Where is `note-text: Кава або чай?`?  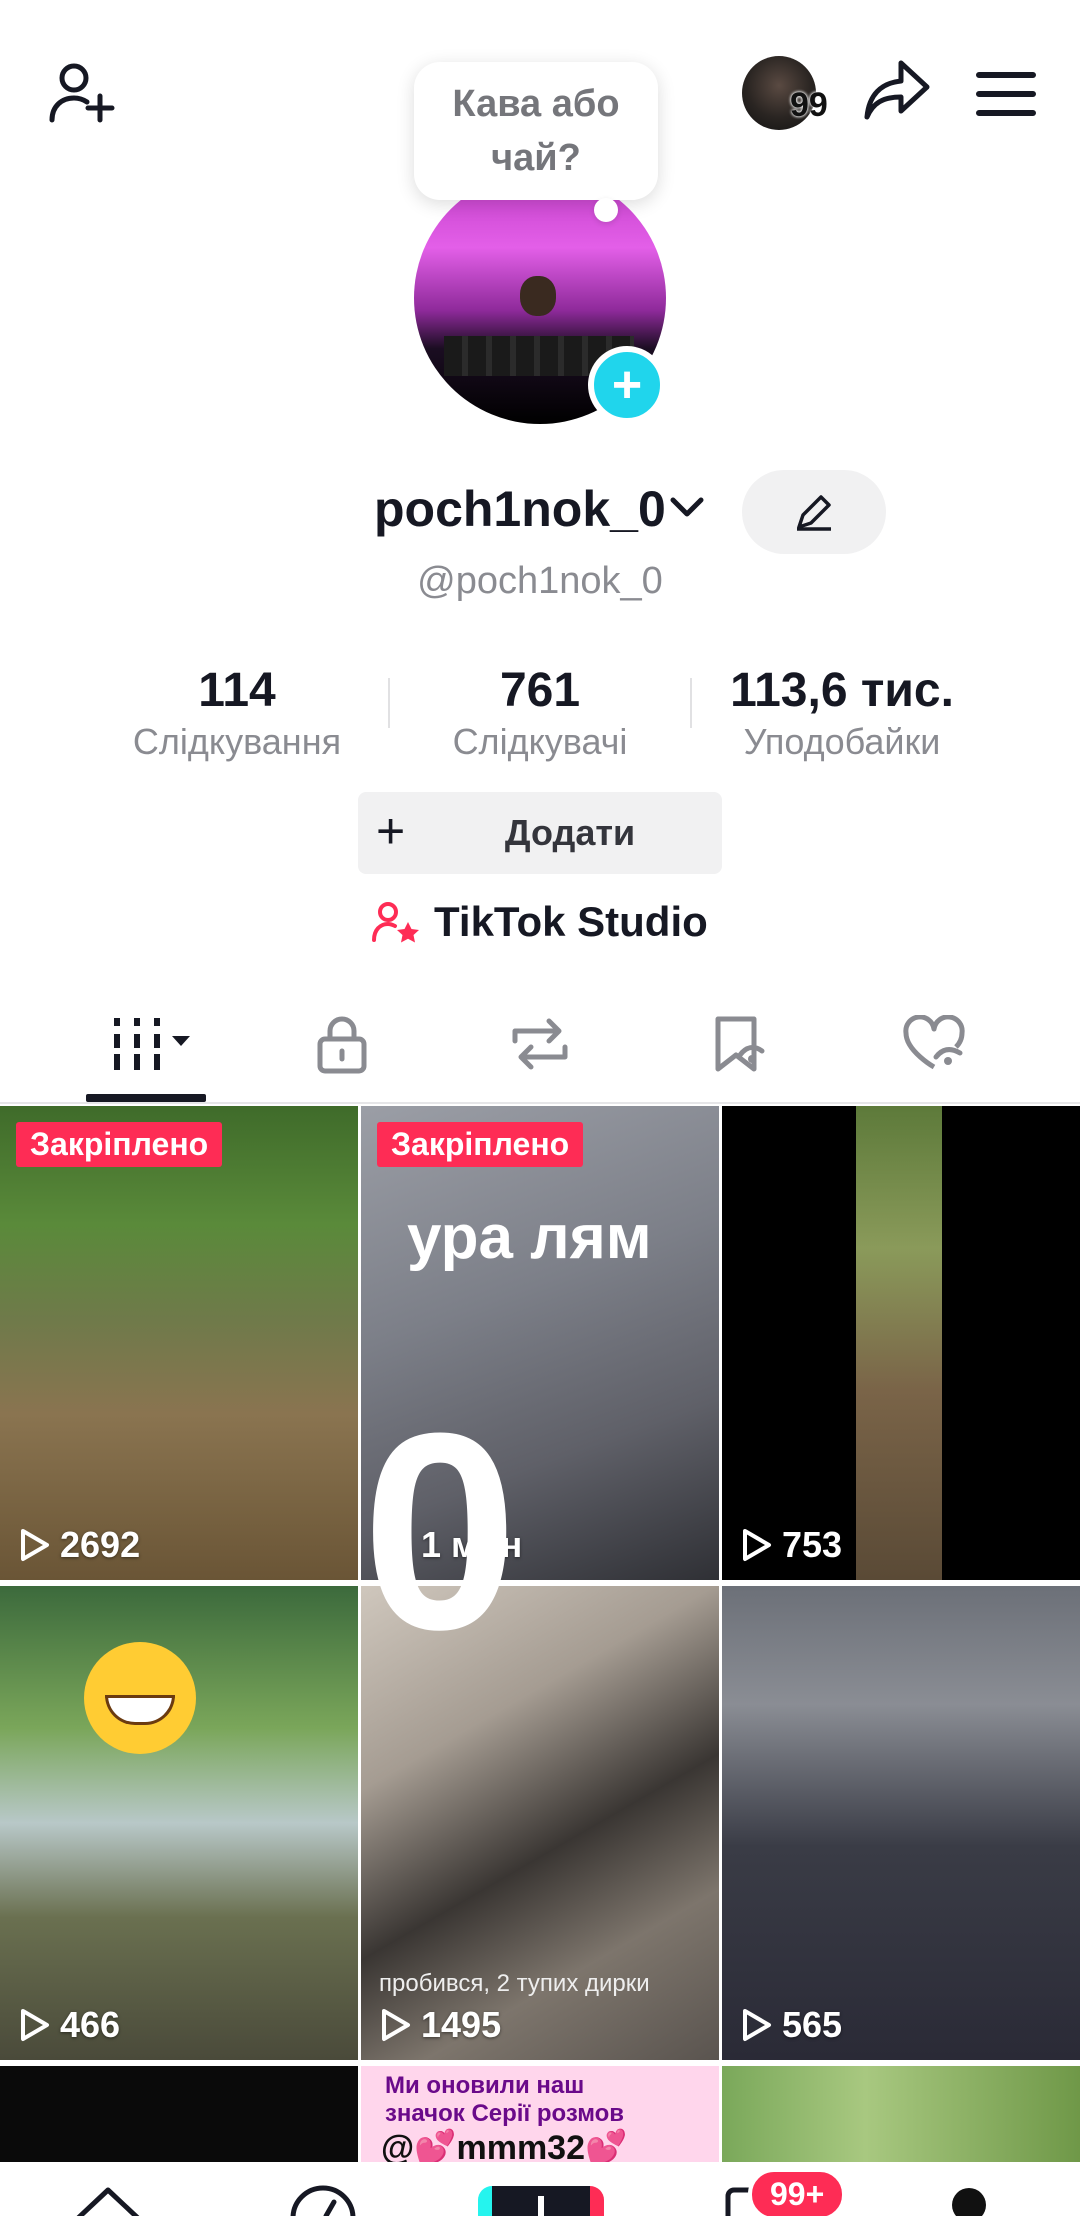 note-text: Кава або чай? is located at coordinates (536, 131).